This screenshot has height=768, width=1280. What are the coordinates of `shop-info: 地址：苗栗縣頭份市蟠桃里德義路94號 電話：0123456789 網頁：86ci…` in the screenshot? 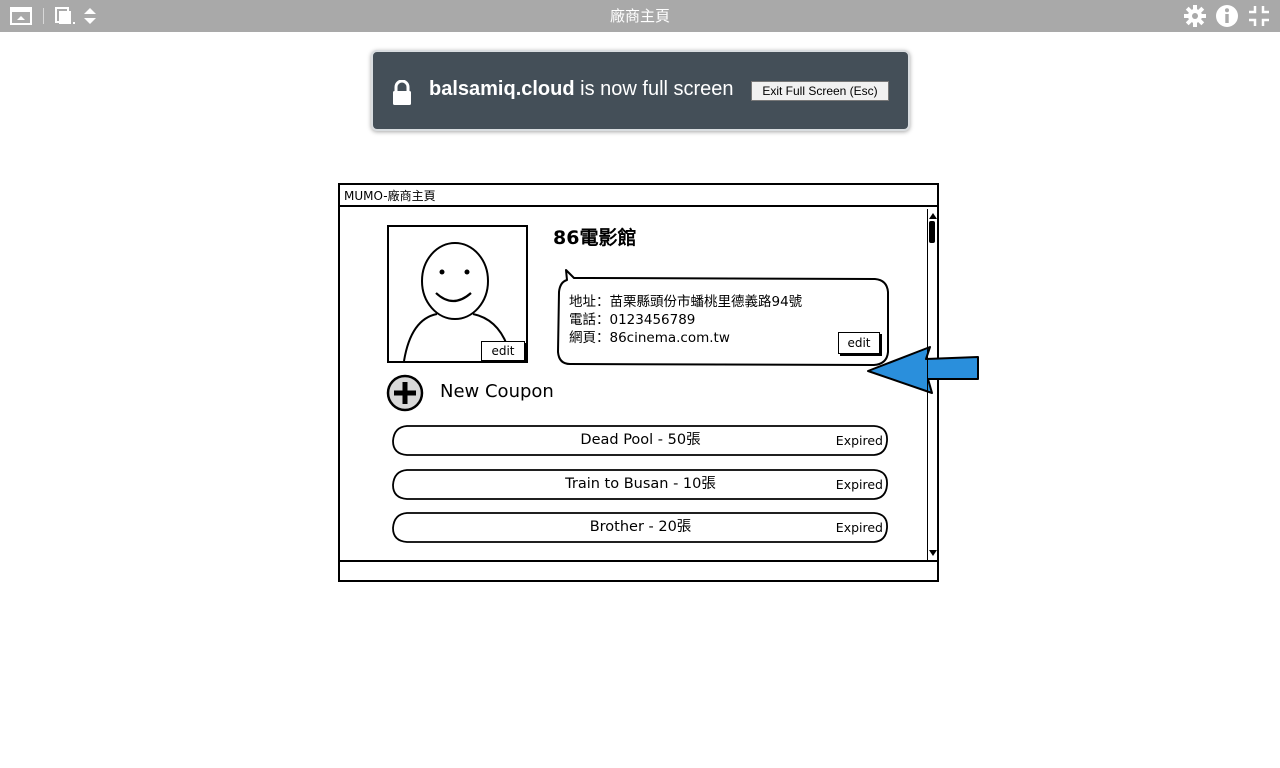 It's located at (685, 320).